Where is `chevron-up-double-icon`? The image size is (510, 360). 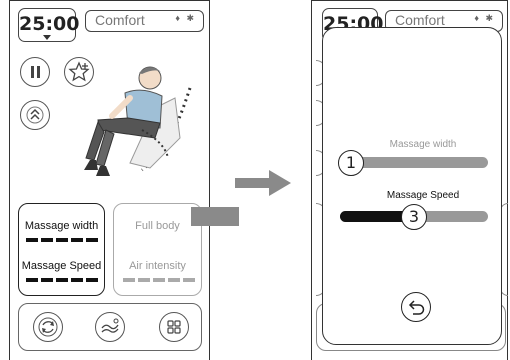
chevron-up-double-icon is located at coordinates (35, 115).